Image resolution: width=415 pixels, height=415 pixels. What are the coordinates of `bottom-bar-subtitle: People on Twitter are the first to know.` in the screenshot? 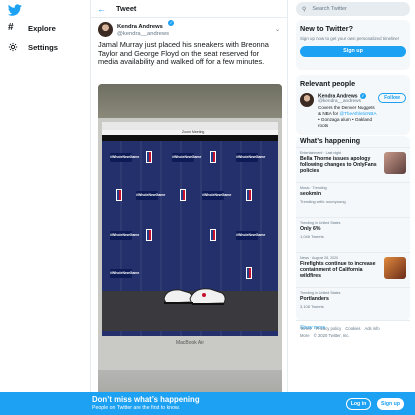 It's located at (136, 408).